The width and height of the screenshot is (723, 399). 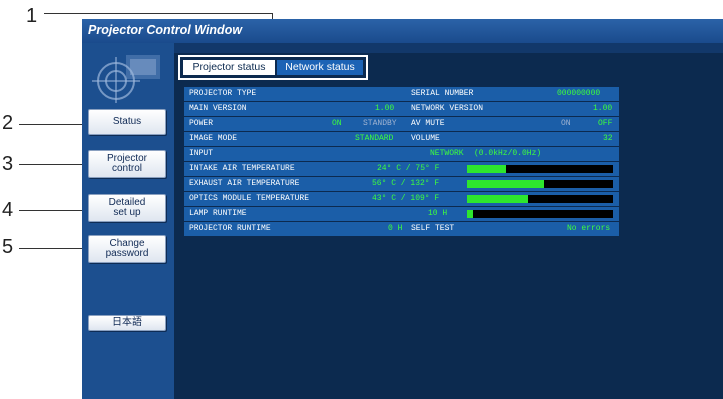 I want to click on callout-4-leader, so click(x=54, y=210).